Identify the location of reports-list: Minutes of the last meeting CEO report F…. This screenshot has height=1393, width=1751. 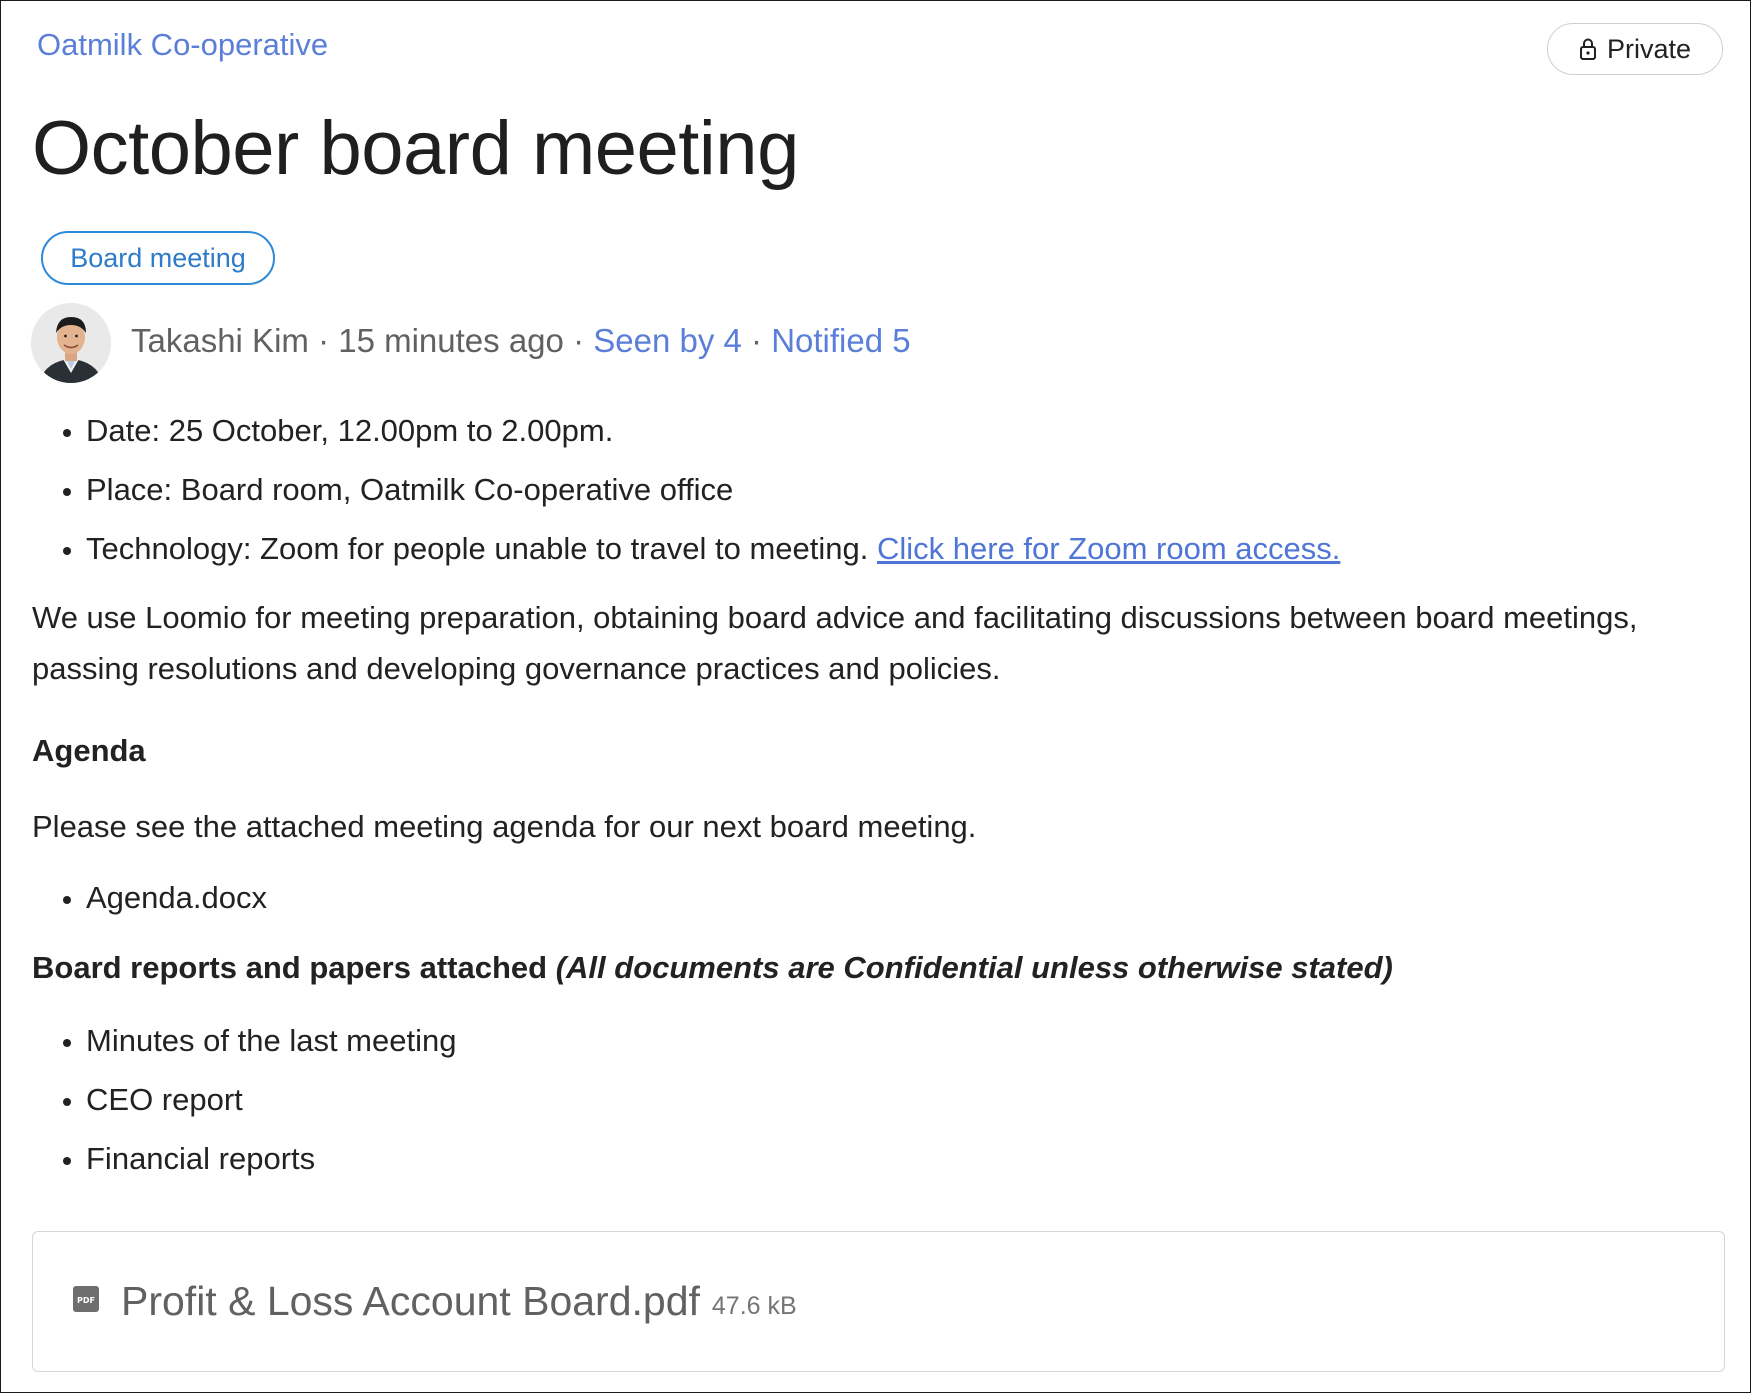
(872, 1099).